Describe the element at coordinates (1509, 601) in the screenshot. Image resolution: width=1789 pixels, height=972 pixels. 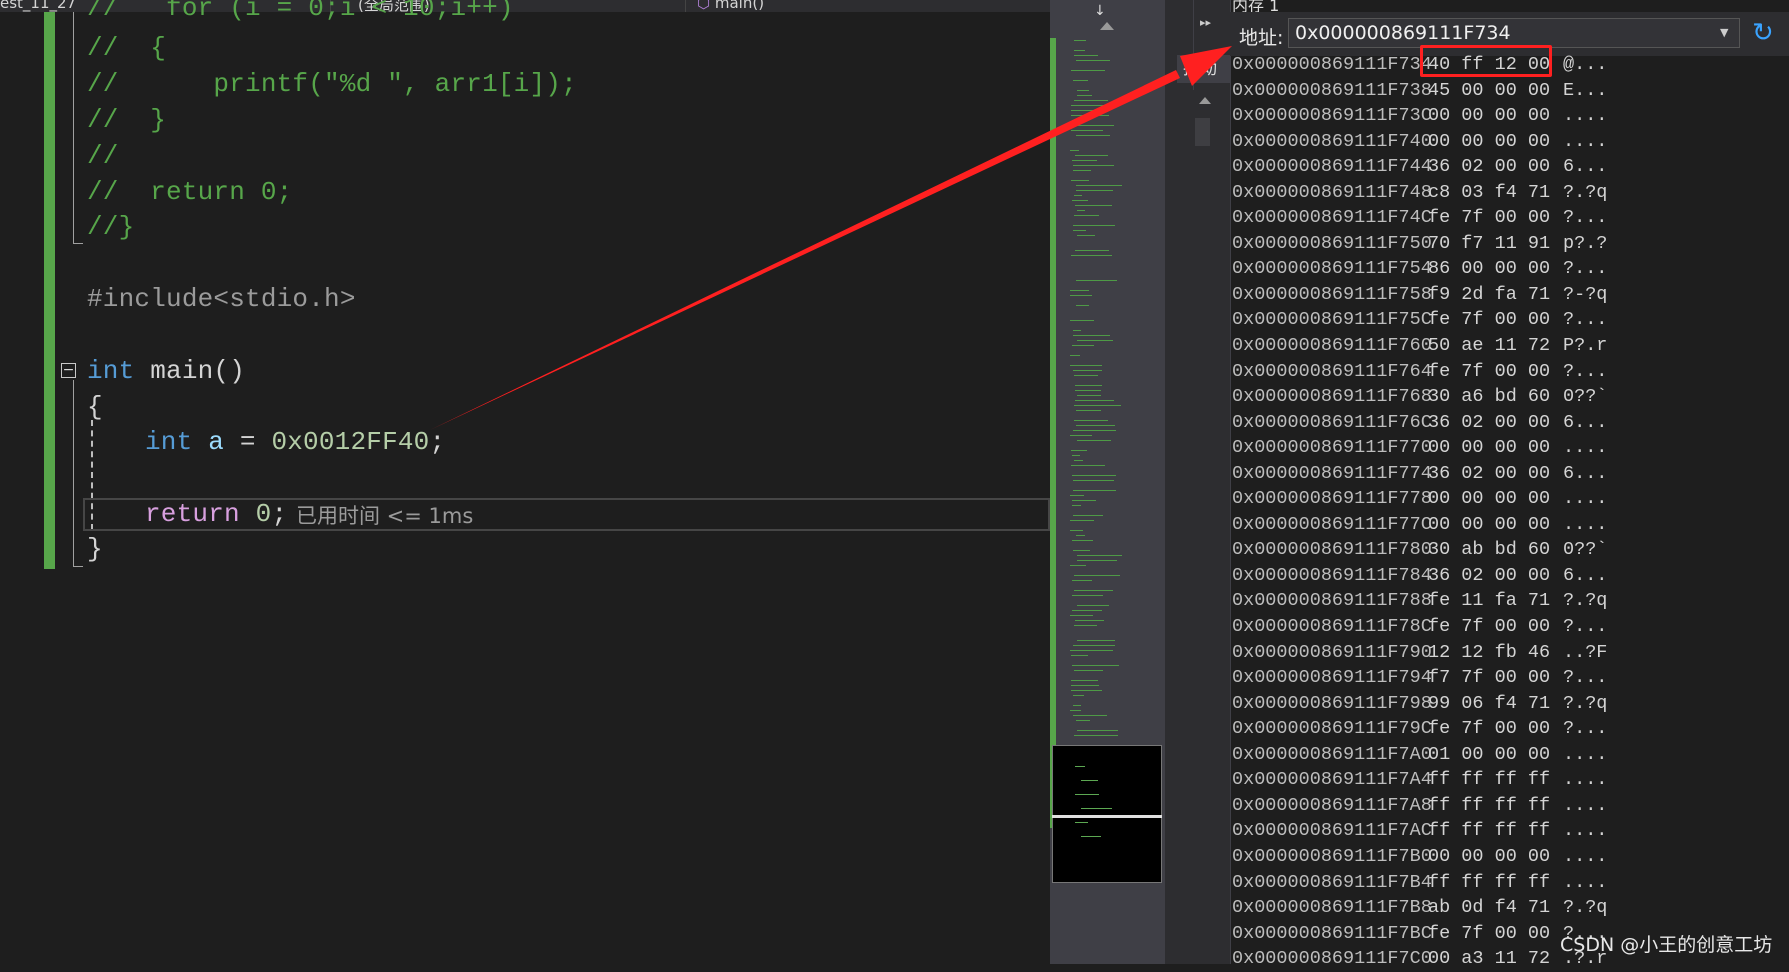
I see `memory-row: 0x000000869111F788 fe 11 fa 71 ?.?q` at that location.